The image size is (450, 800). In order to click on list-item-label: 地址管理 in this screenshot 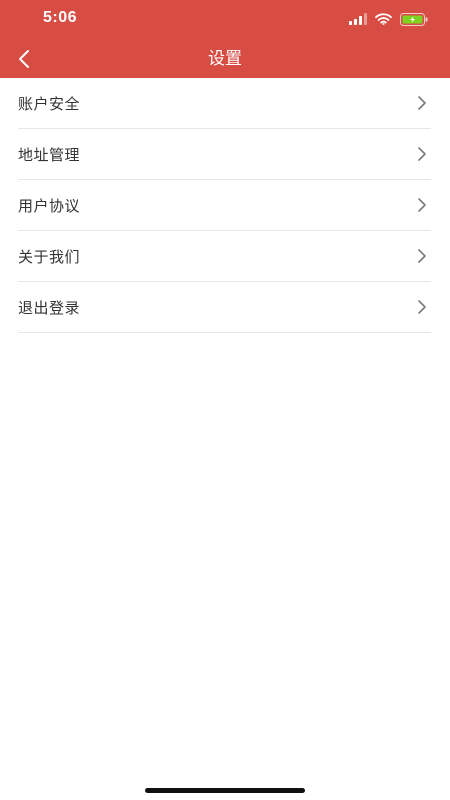, I will do `click(49, 154)`.